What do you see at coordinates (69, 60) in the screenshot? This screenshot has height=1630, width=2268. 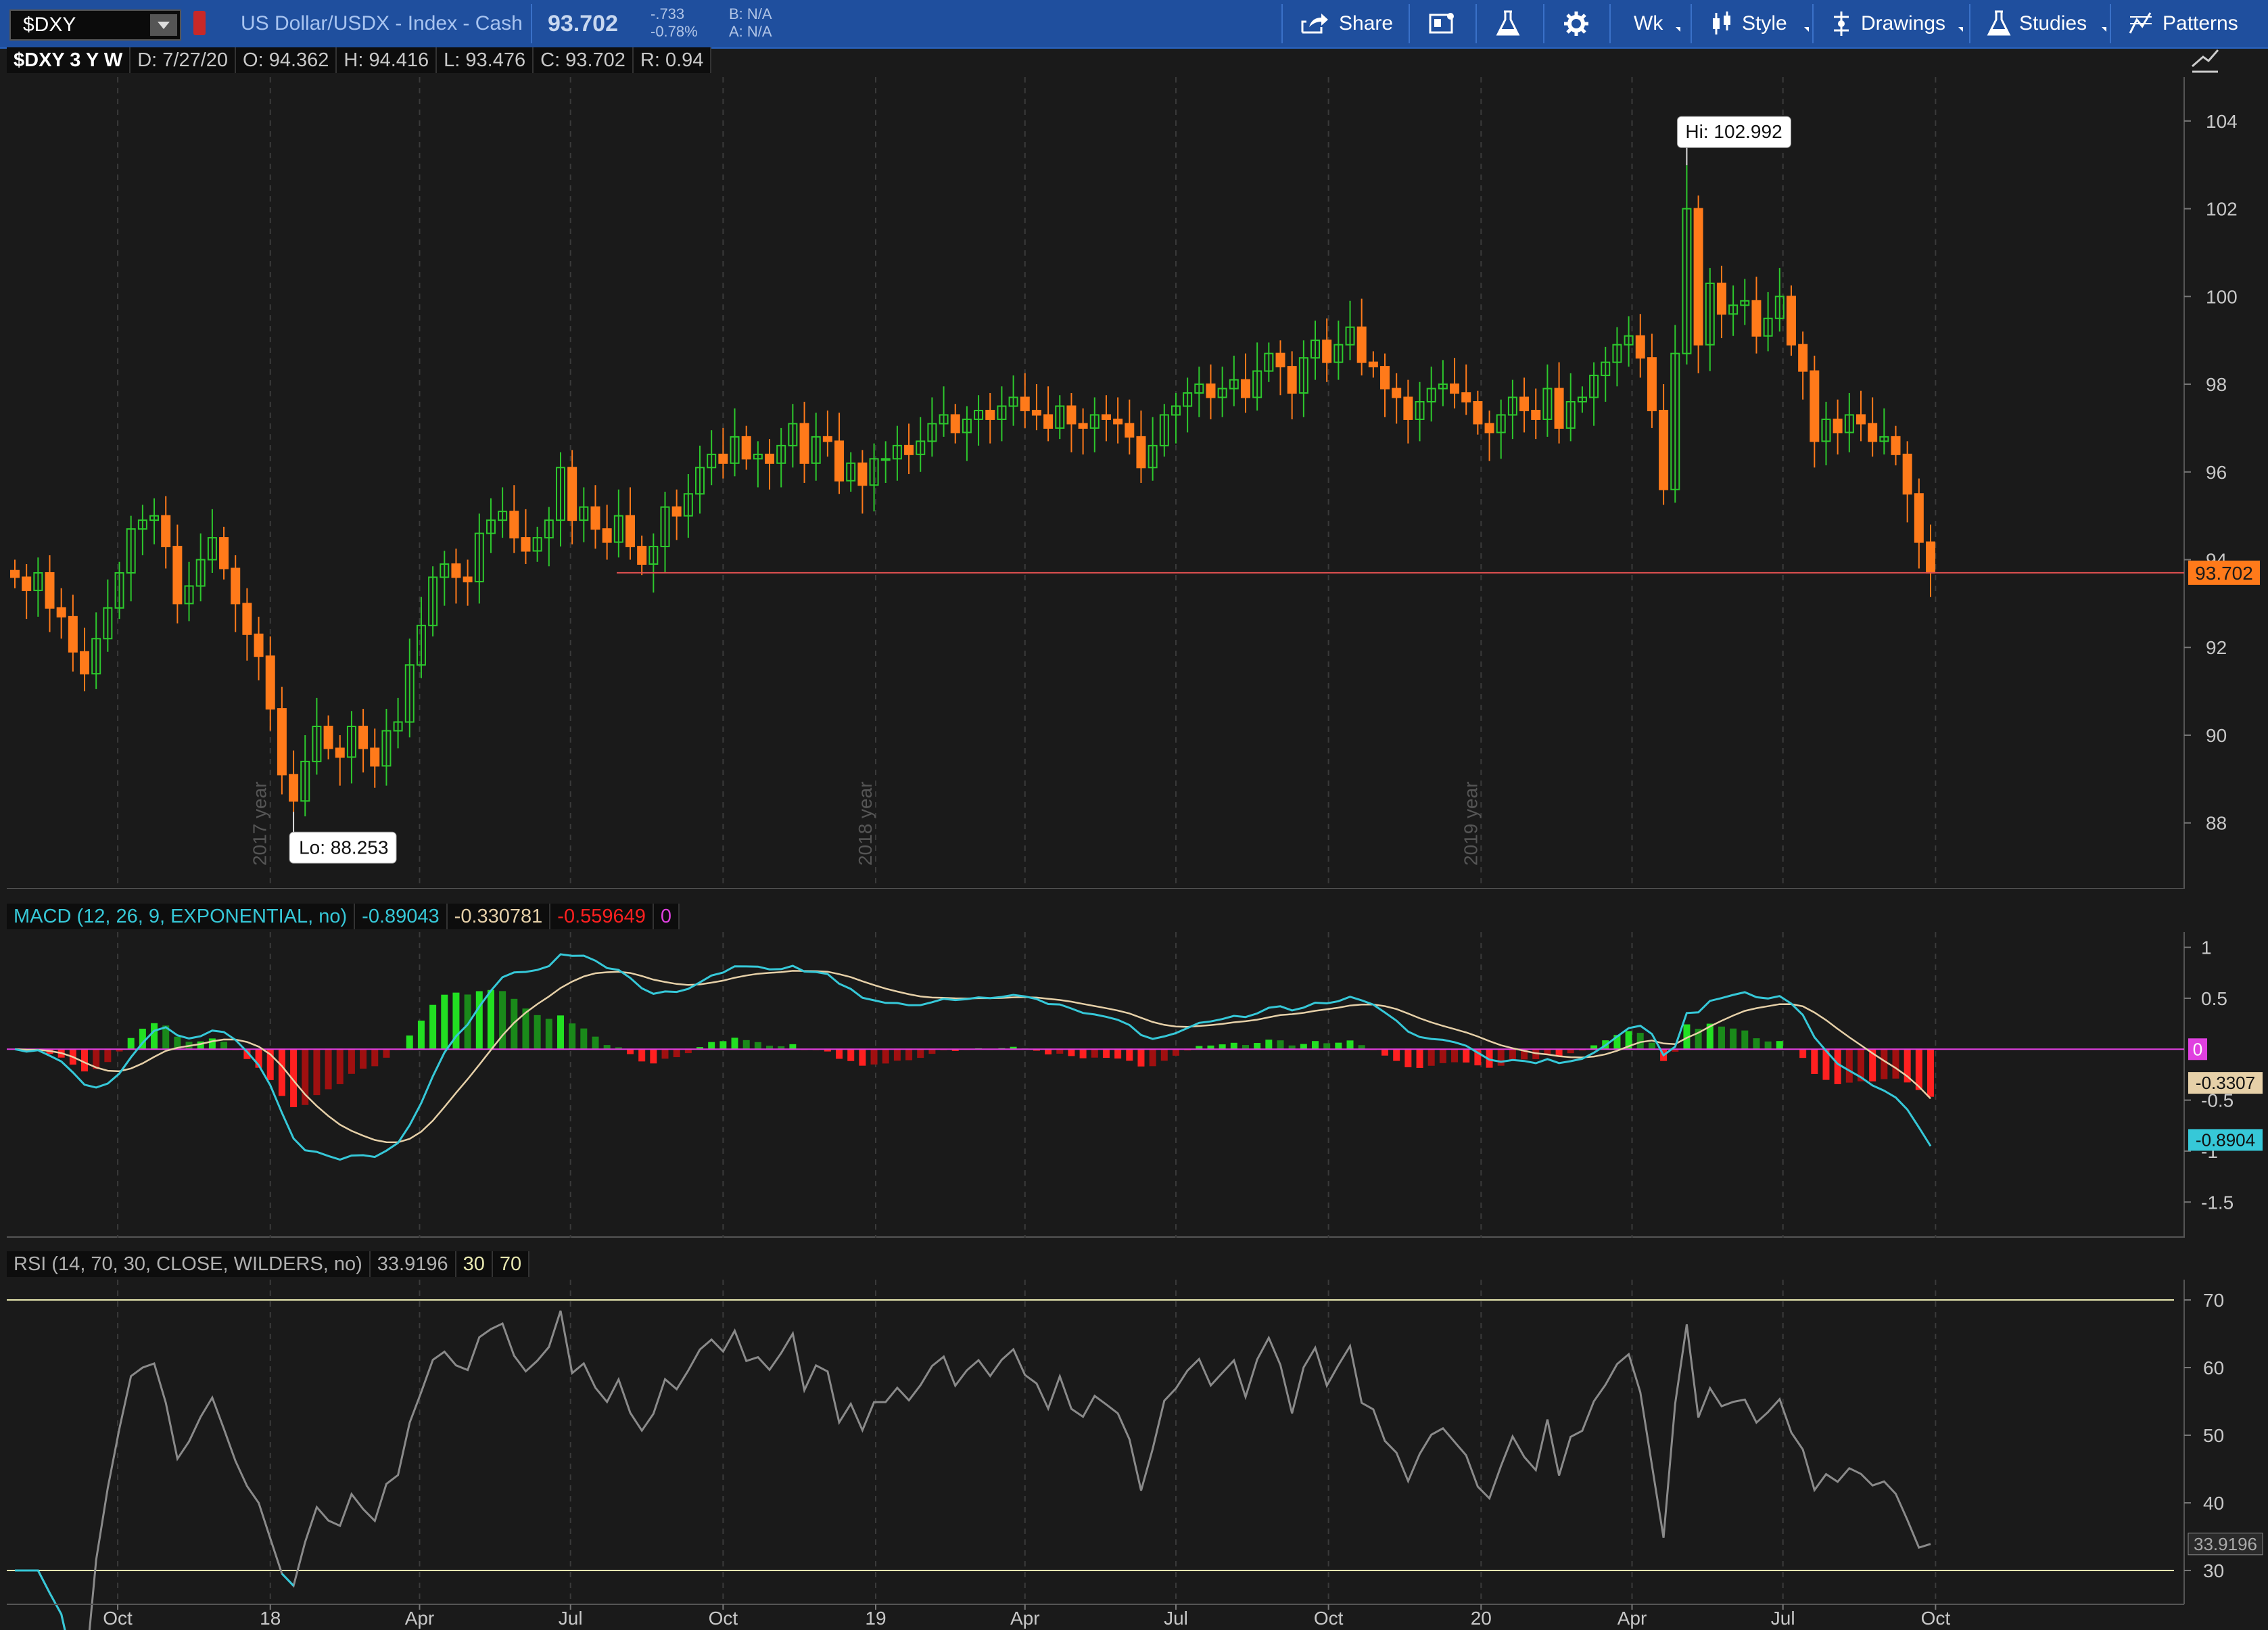 I see `chart-title: $DXY 3 Y W` at bounding box center [69, 60].